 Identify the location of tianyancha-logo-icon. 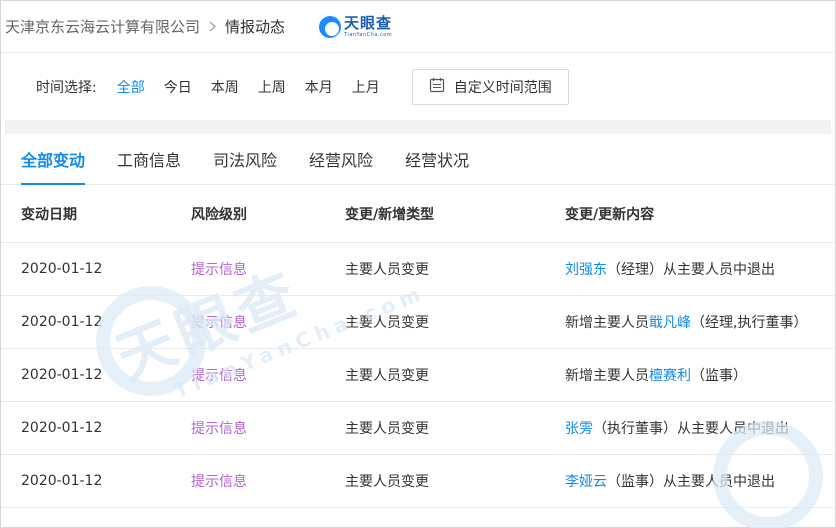
(330, 26).